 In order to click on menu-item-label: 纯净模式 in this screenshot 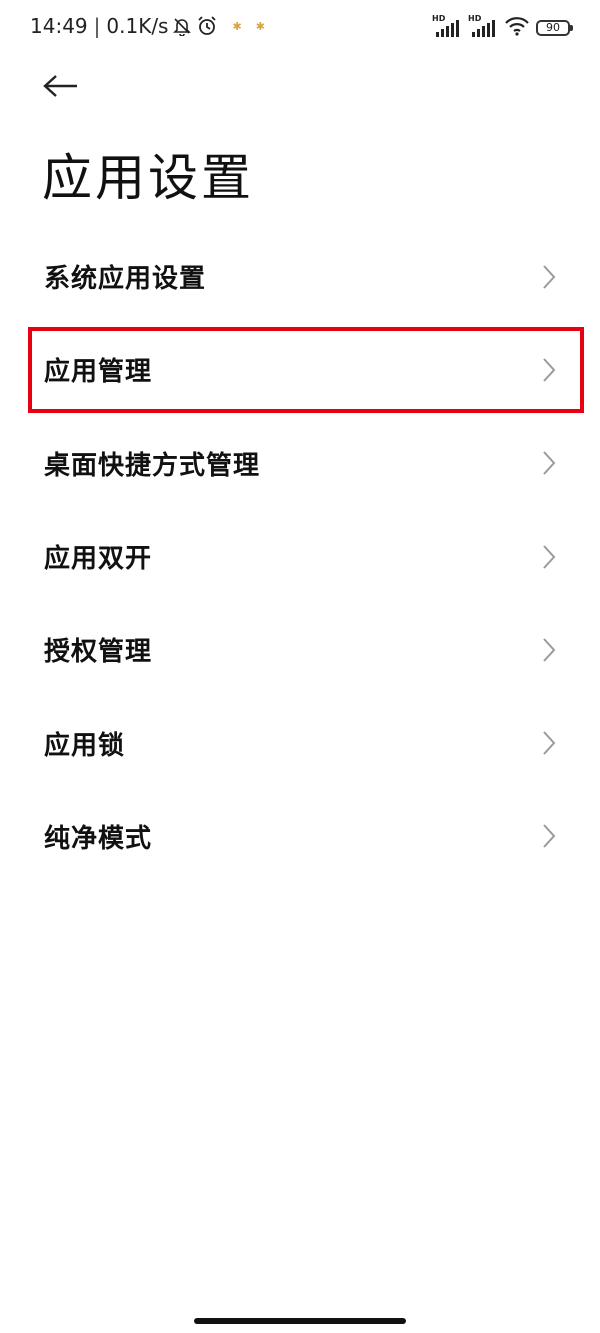, I will do `click(98, 838)`.